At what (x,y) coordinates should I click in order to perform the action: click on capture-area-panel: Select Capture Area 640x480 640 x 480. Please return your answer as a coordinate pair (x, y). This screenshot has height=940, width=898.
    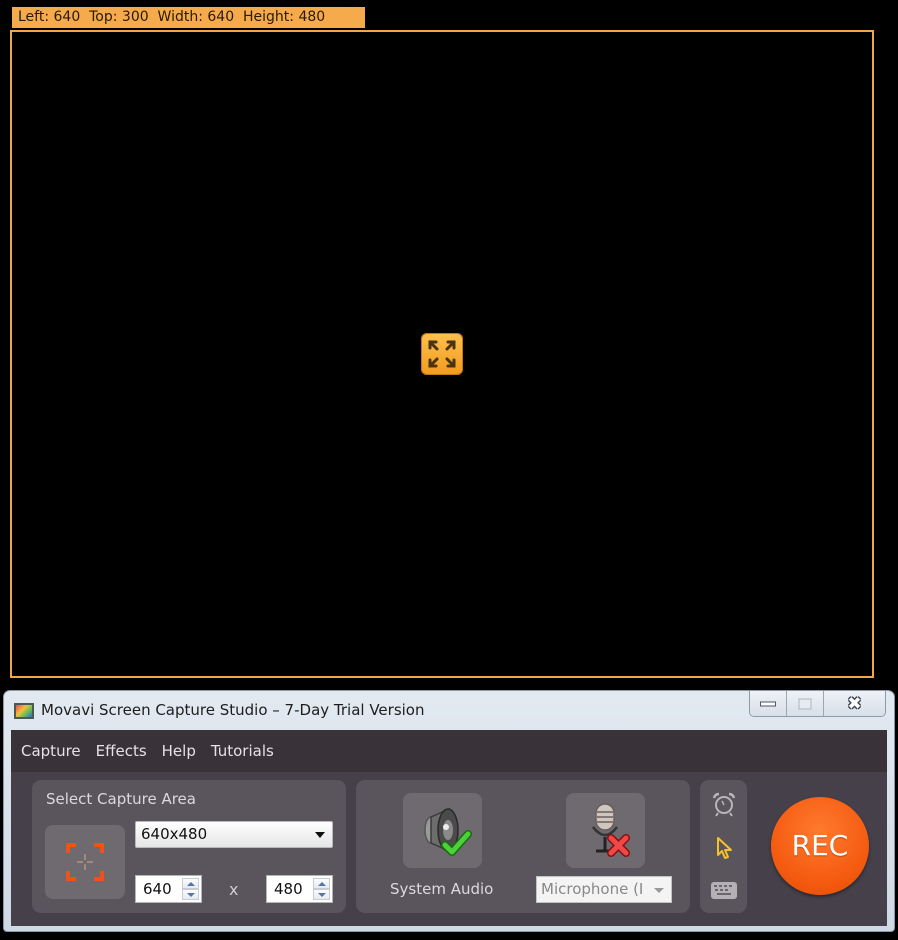
    Looking at the image, I should click on (189, 846).